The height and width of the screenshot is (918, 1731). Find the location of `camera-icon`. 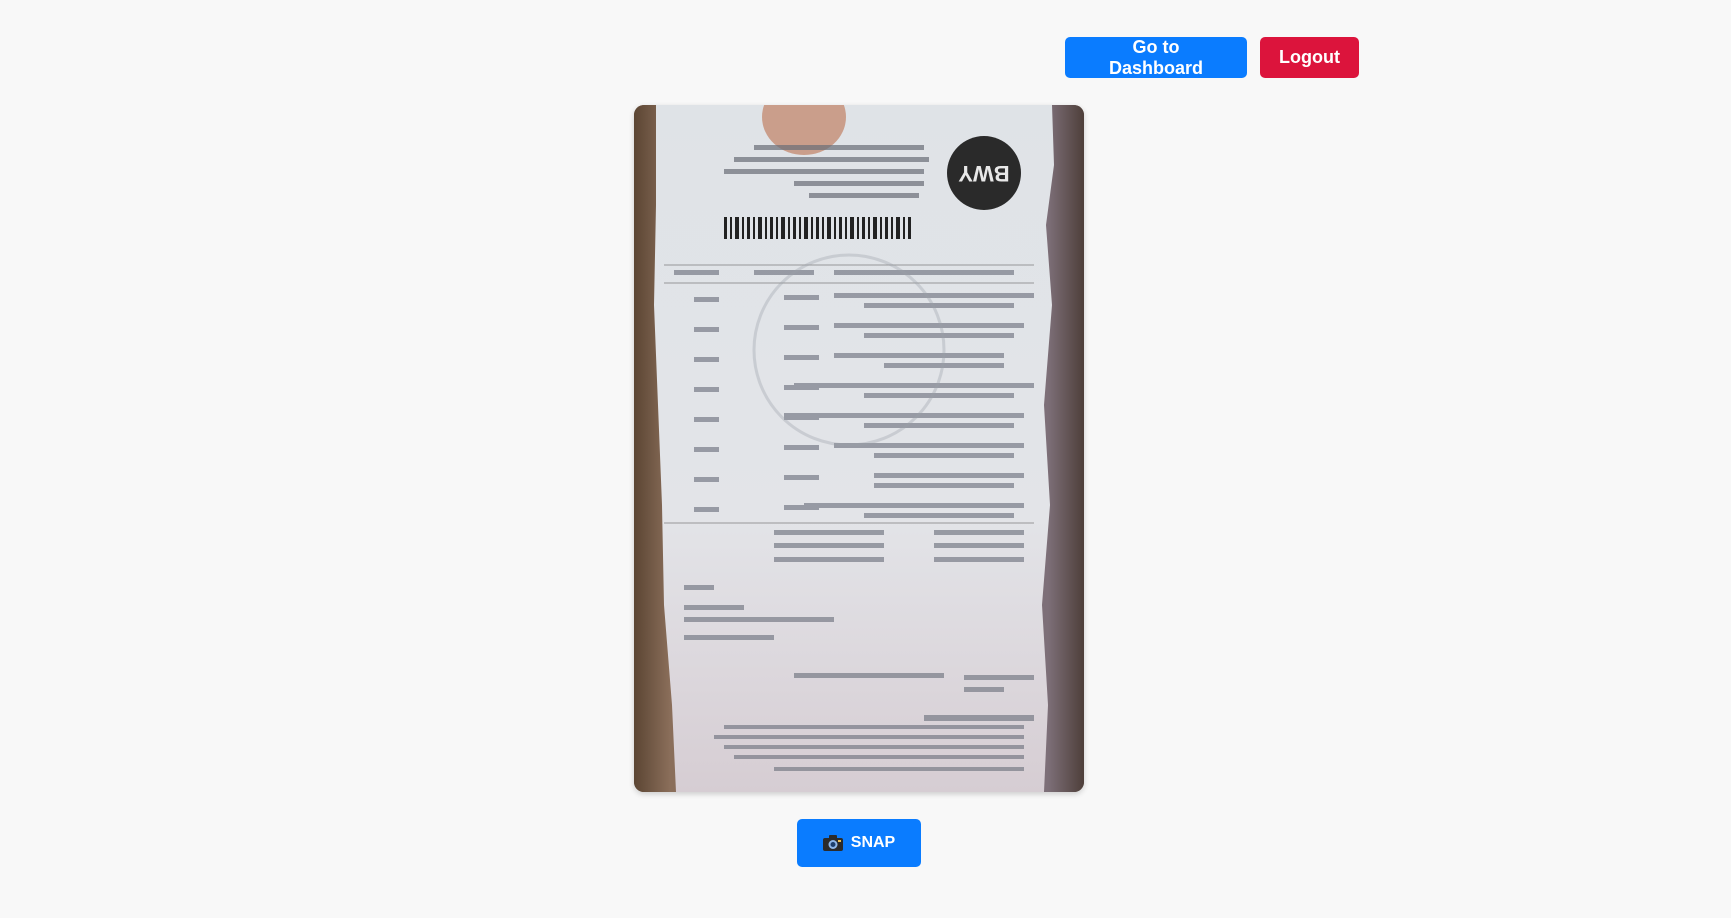

camera-icon is located at coordinates (832, 843).